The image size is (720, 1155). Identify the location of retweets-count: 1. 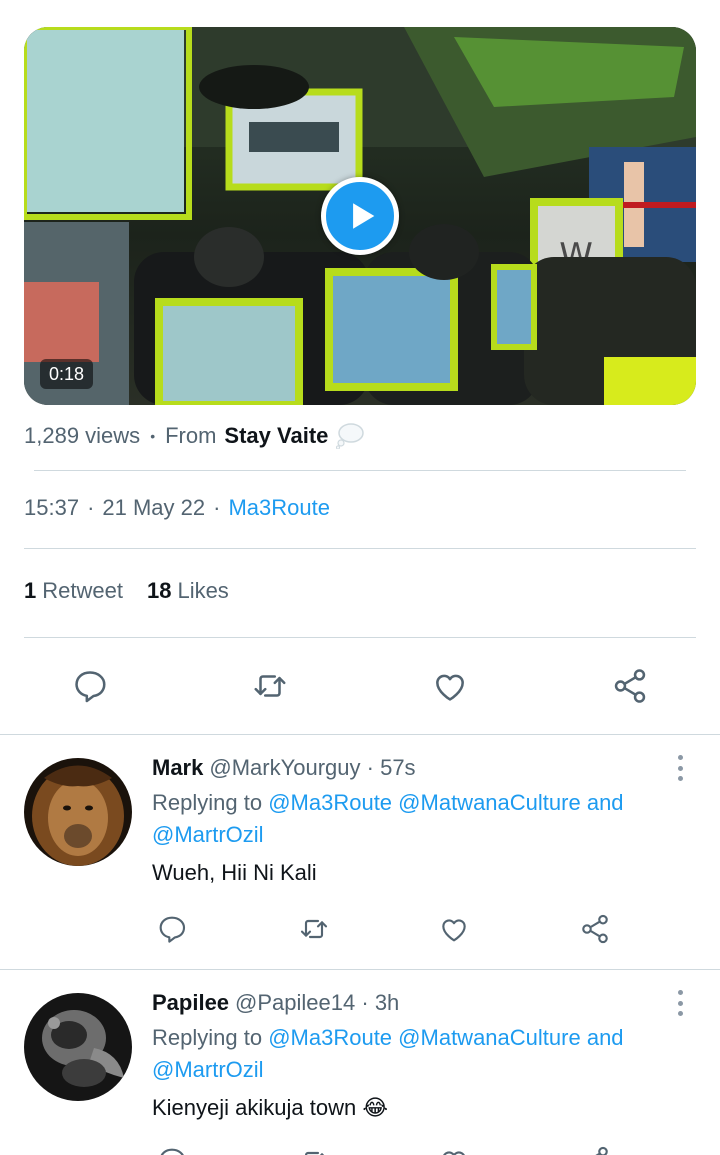
(30, 590).